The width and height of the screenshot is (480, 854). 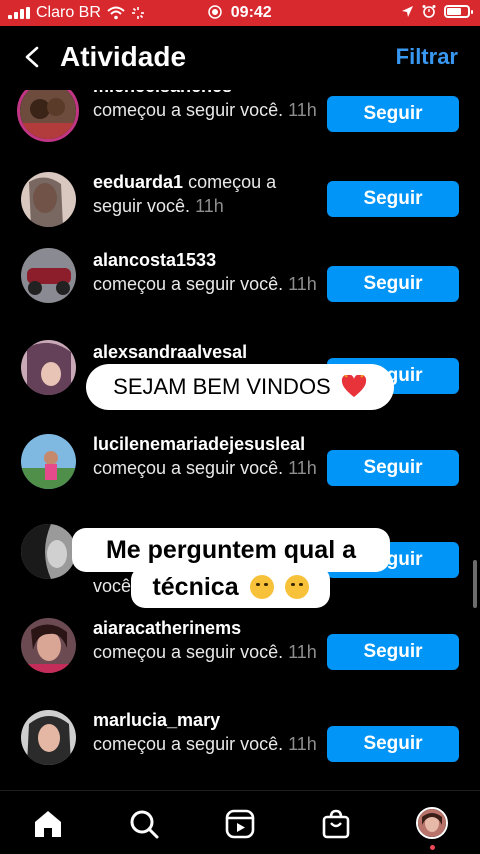 What do you see at coordinates (156, 720) in the screenshot?
I see `username: marlucia_mary` at bounding box center [156, 720].